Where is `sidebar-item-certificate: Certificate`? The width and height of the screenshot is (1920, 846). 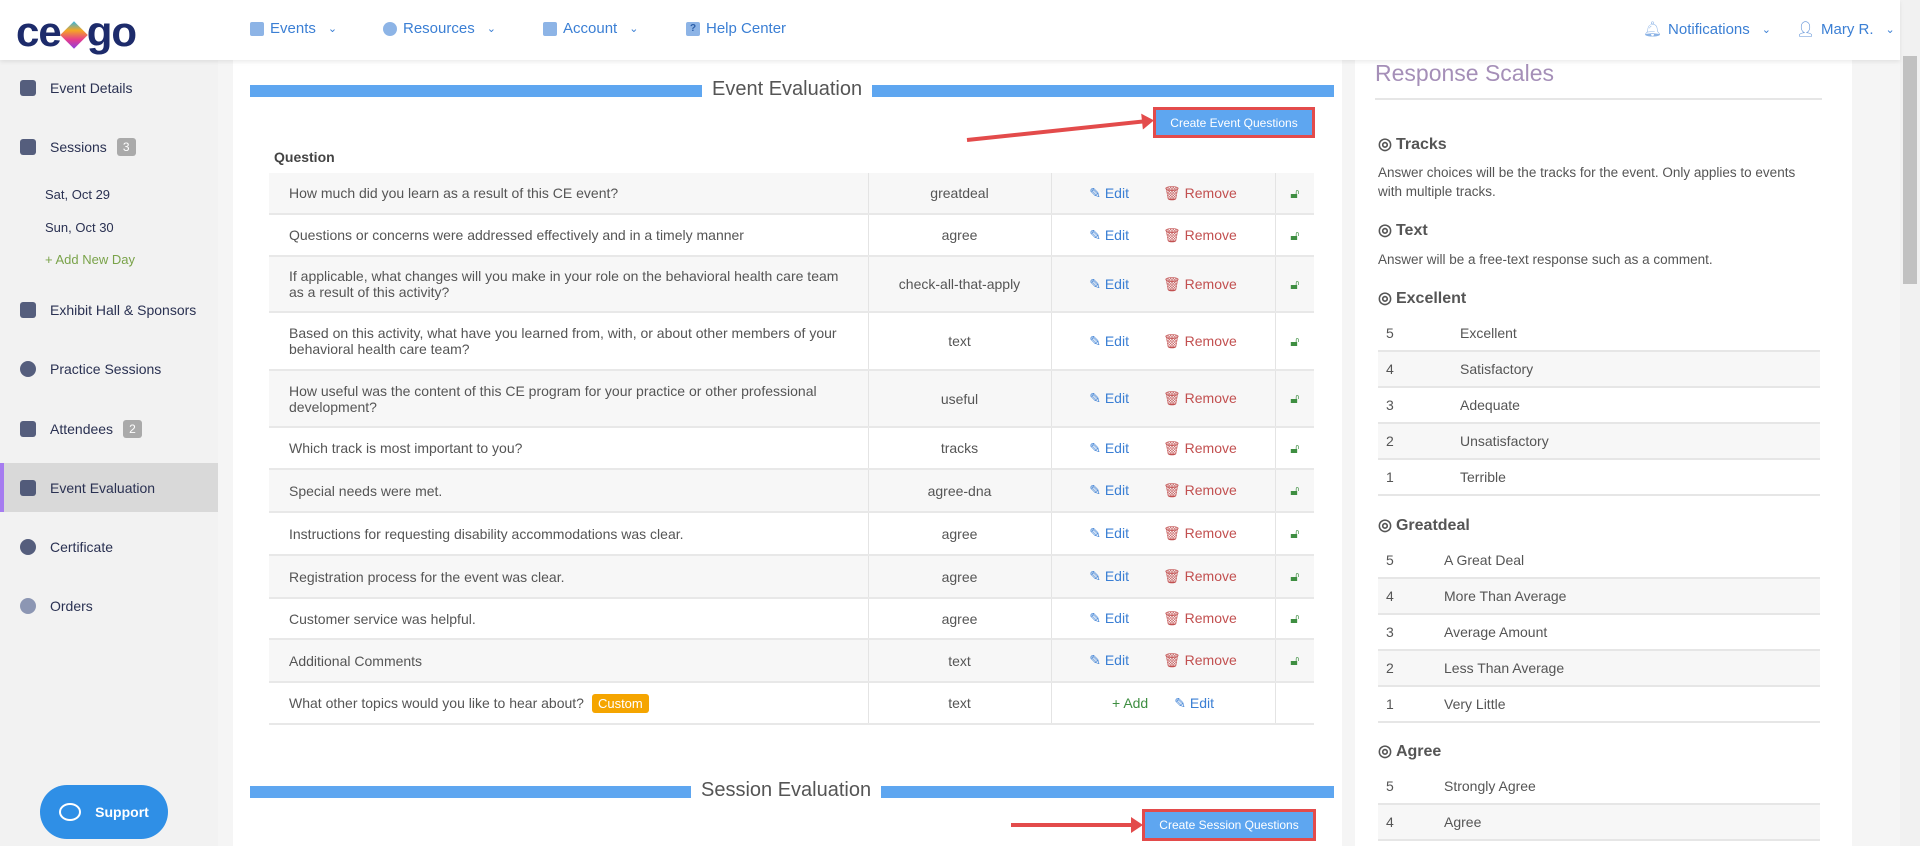
sidebar-item-certificate: Certificate is located at coordinates (109, 547).